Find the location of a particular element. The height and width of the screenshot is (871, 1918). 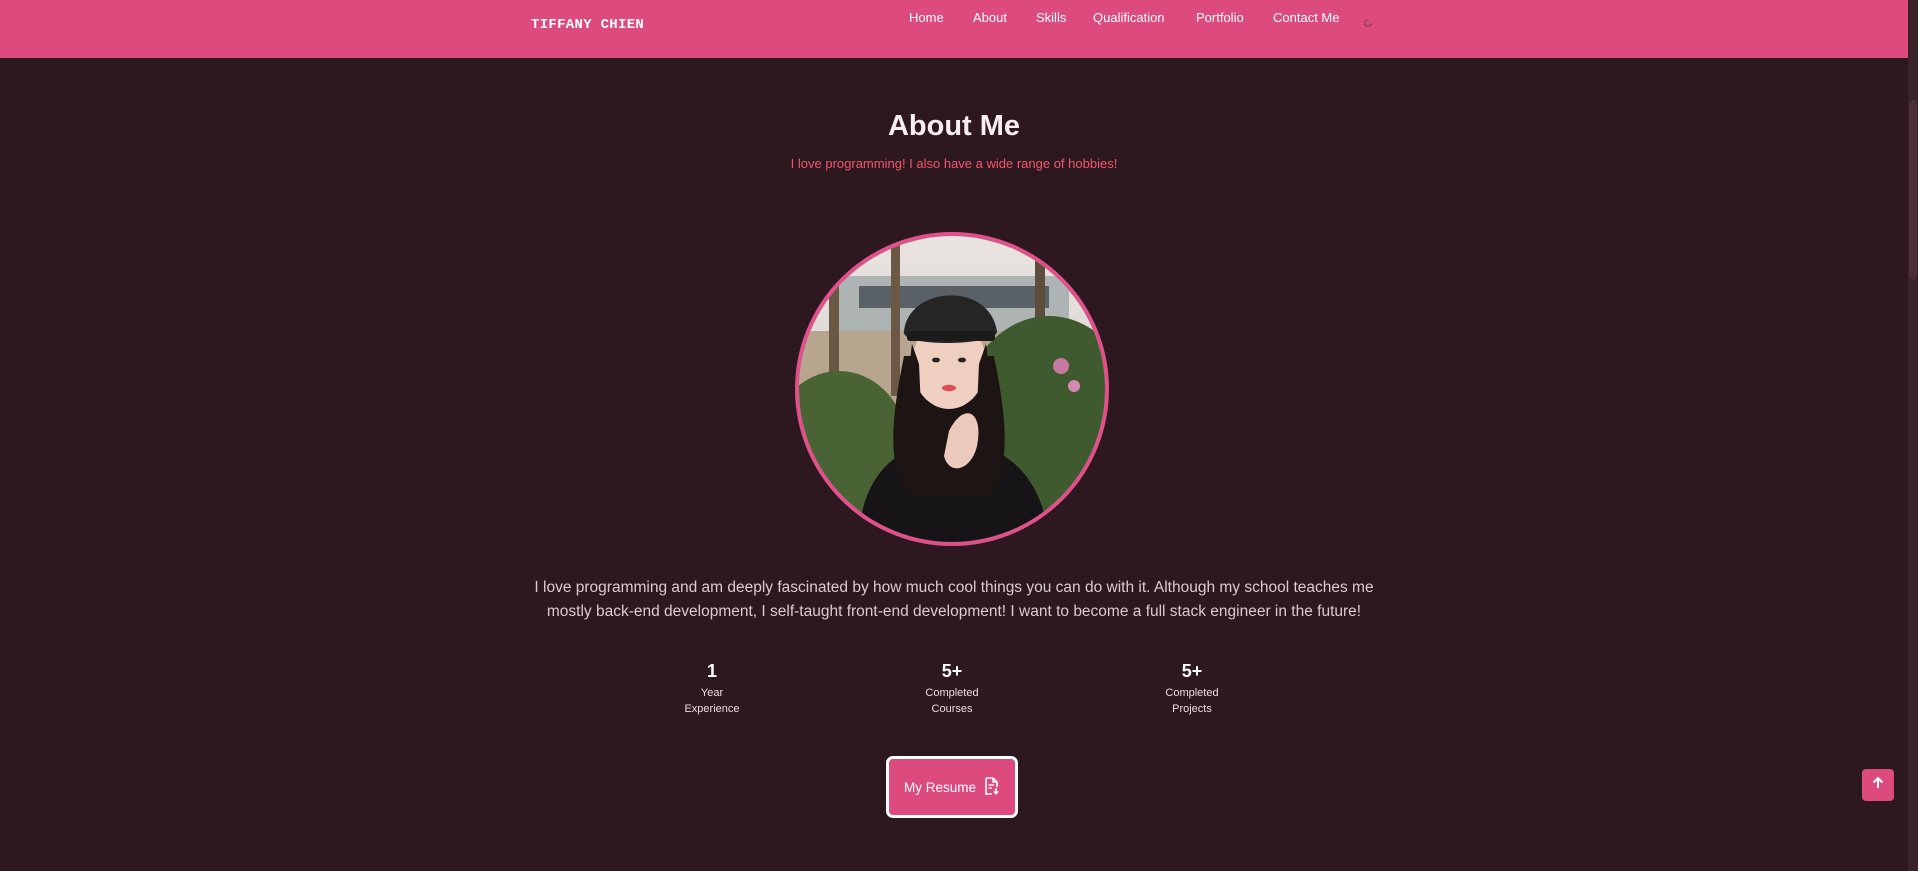

profile-photo-illustration is located at coordinates (952, 389).